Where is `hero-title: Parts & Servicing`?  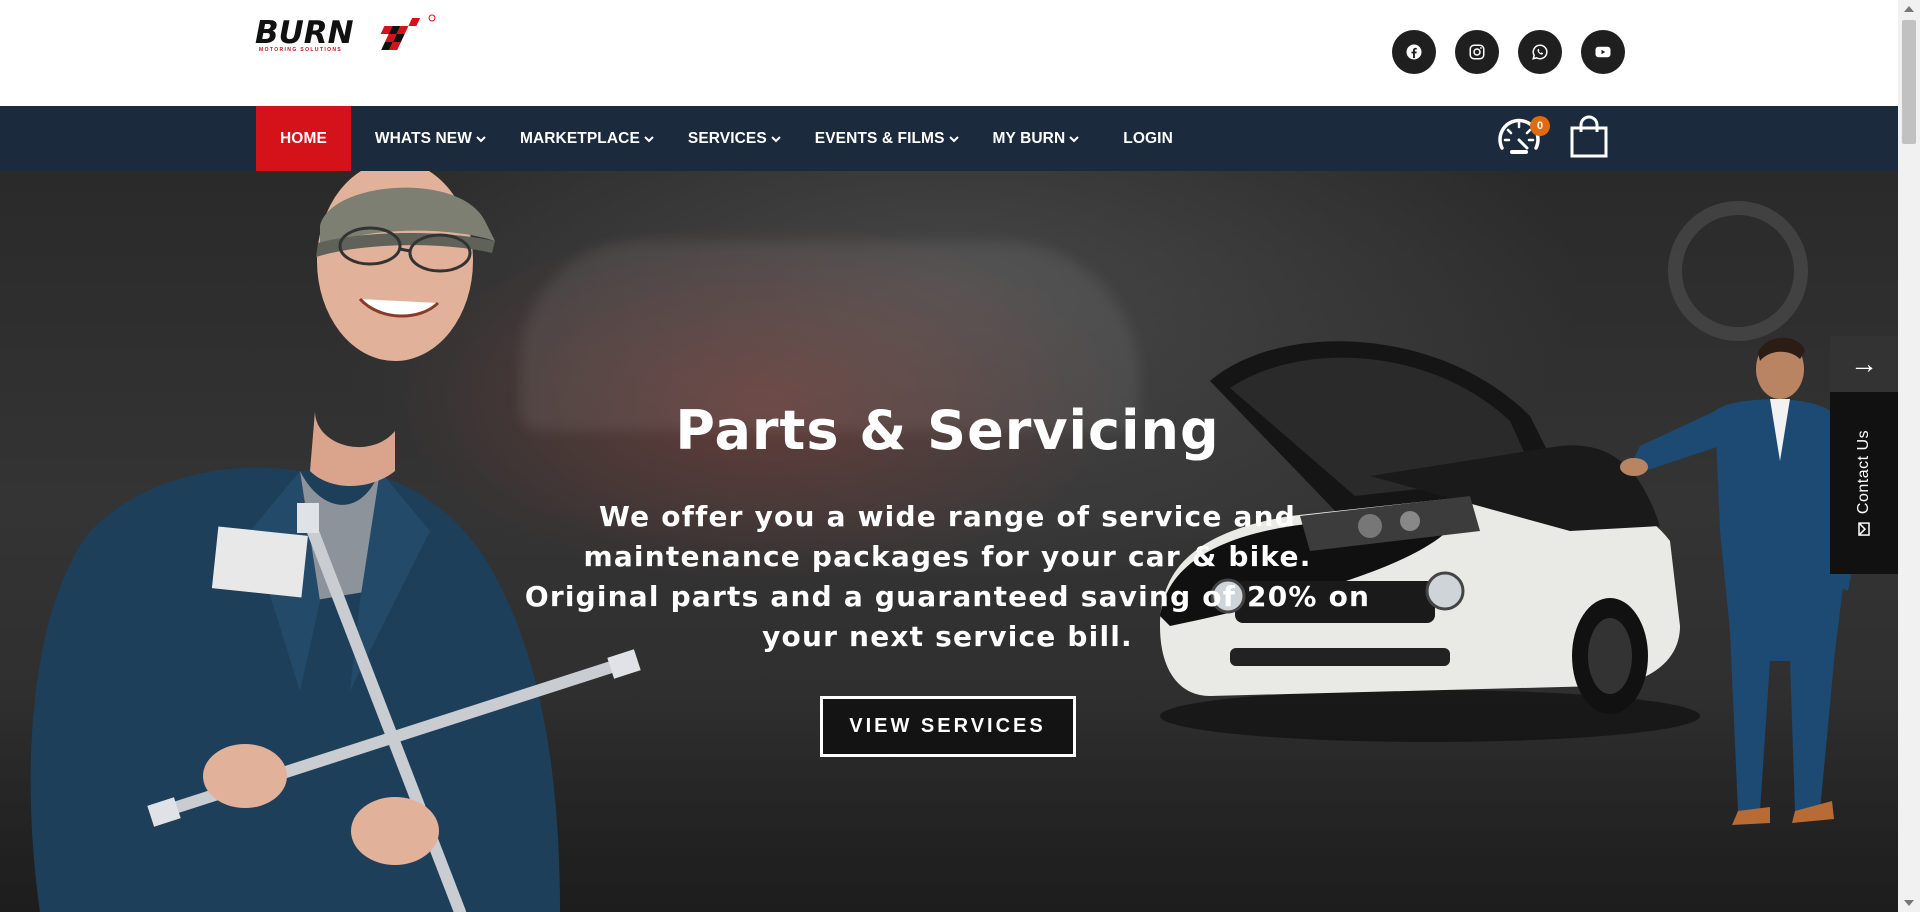
hero-title: Parts & Servicing is located at coordinates (947, 430).